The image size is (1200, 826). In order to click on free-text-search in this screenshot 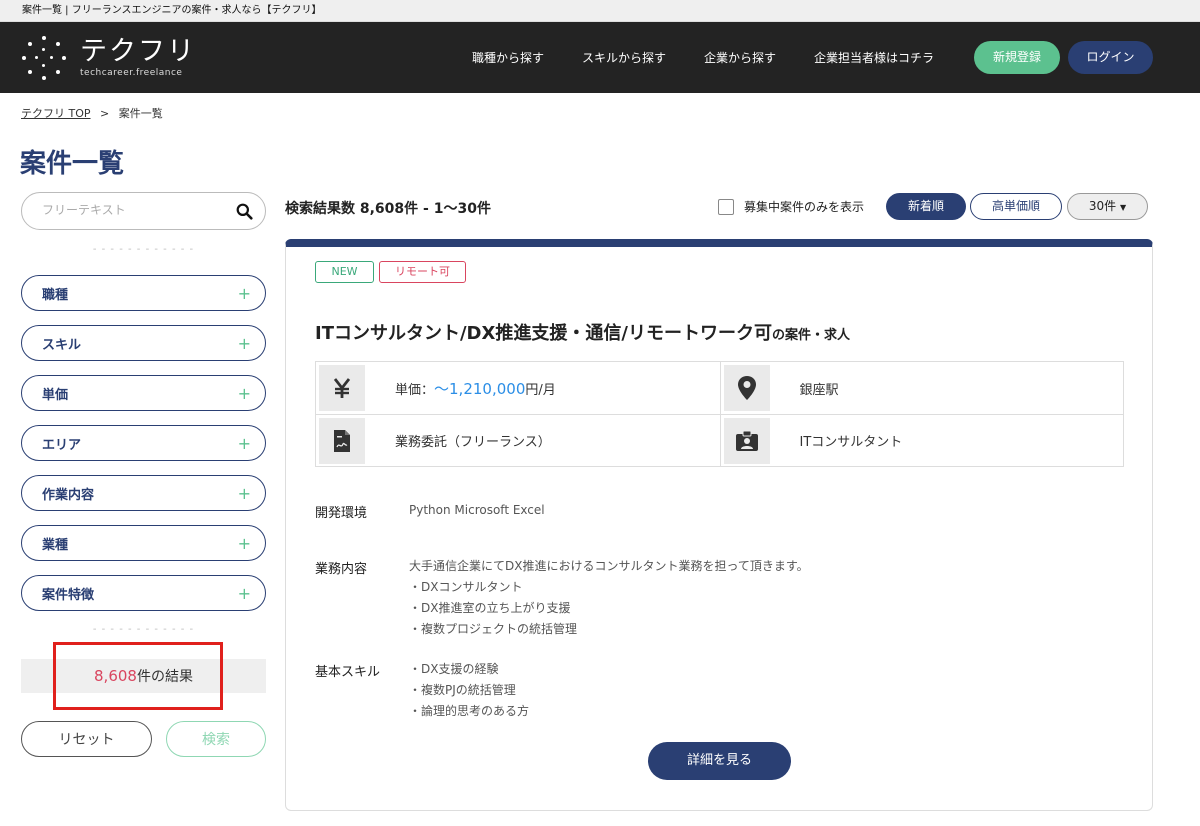, I will do `click(143, 211)`.